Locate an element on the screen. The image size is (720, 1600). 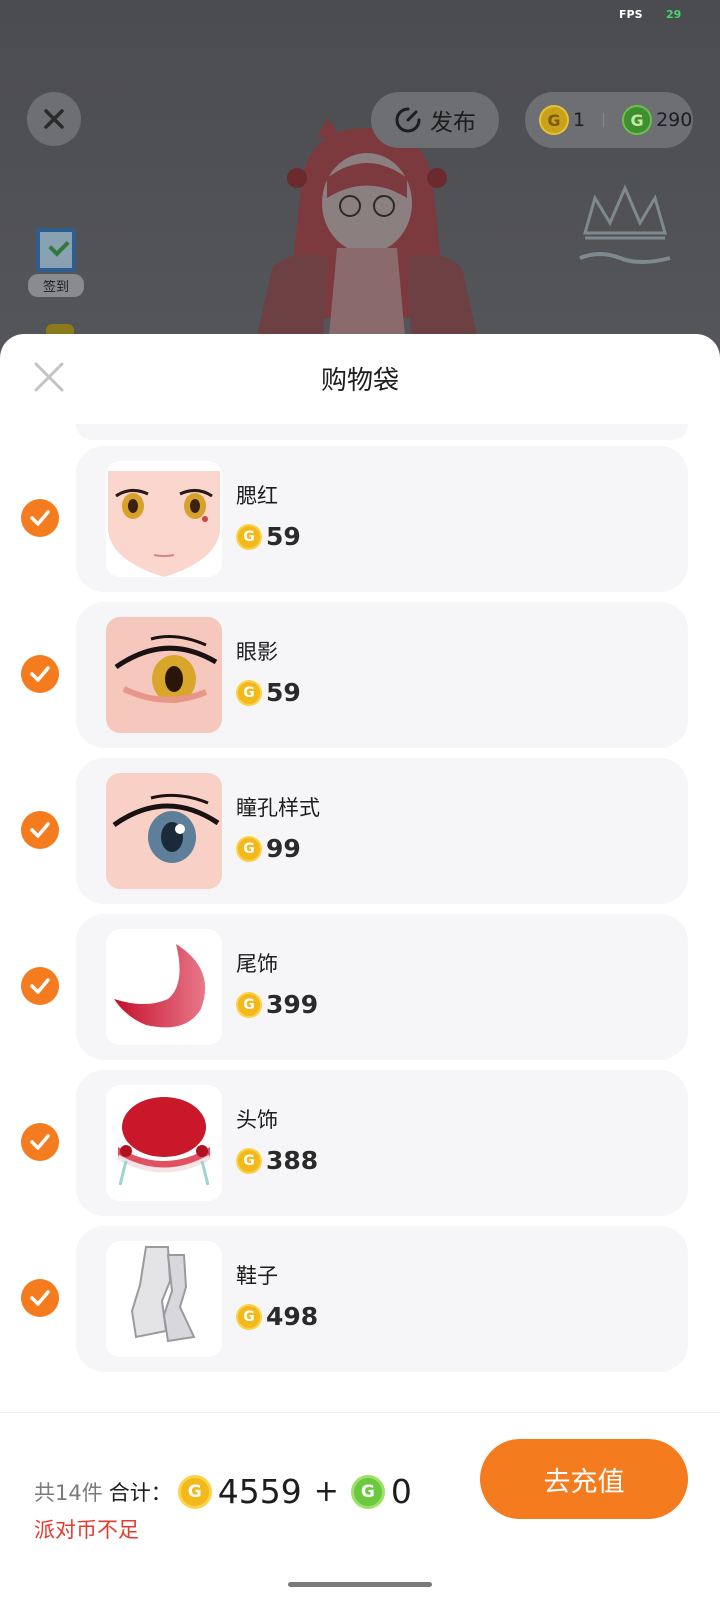
cart-item-row: 头饰 G 388 is located at coordinates (360, 1143).